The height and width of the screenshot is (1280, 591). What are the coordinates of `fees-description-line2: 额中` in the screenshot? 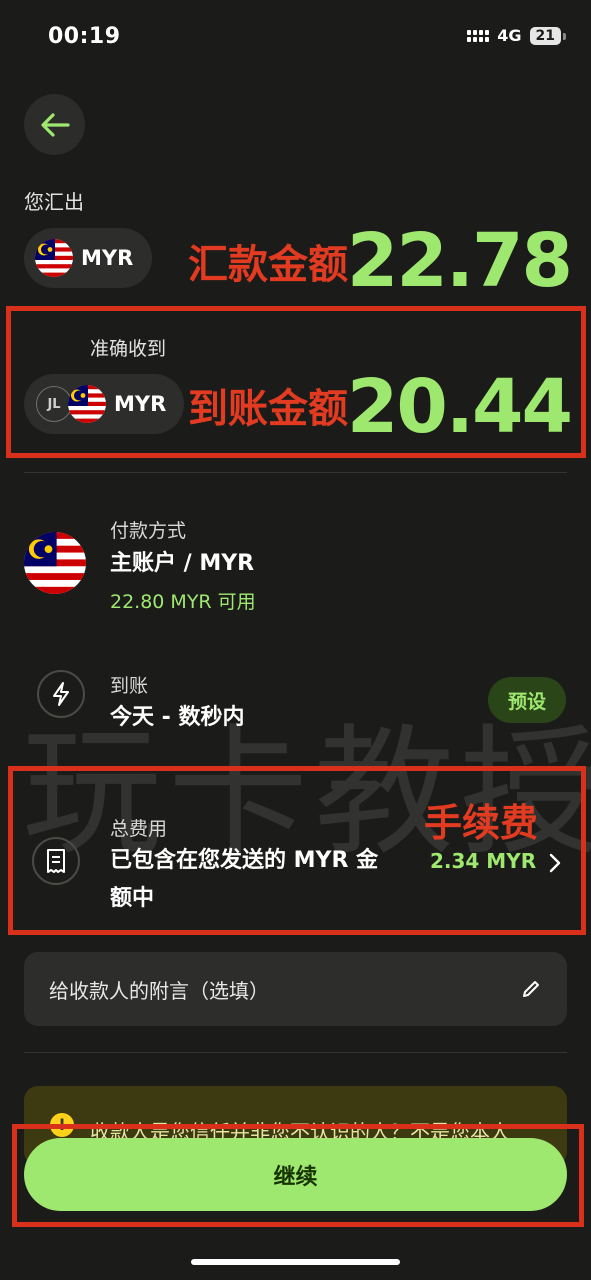 It's located at (132, 898).